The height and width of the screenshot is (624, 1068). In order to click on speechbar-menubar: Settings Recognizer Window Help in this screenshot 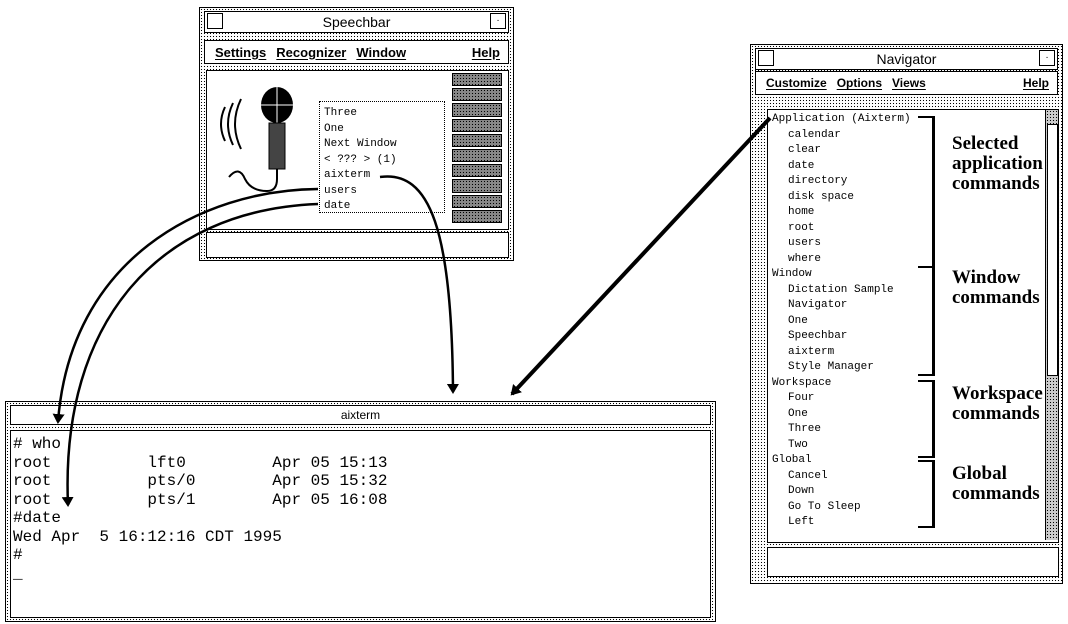, I will do `click(356, 52)`.